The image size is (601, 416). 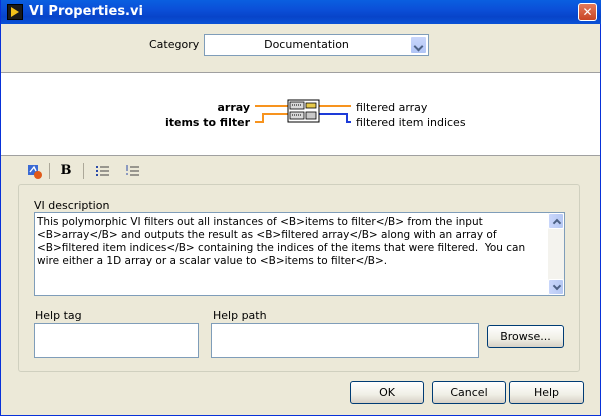 I want to click on connector-wires, so click(x=303, y=111).